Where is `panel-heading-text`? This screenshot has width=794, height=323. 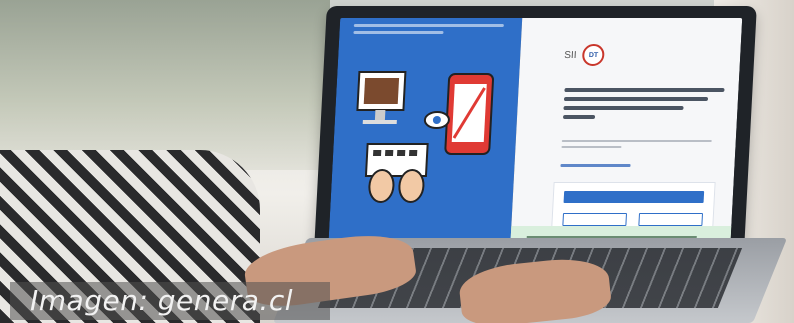
panel-heading-text is located at coordinates (428, 35).